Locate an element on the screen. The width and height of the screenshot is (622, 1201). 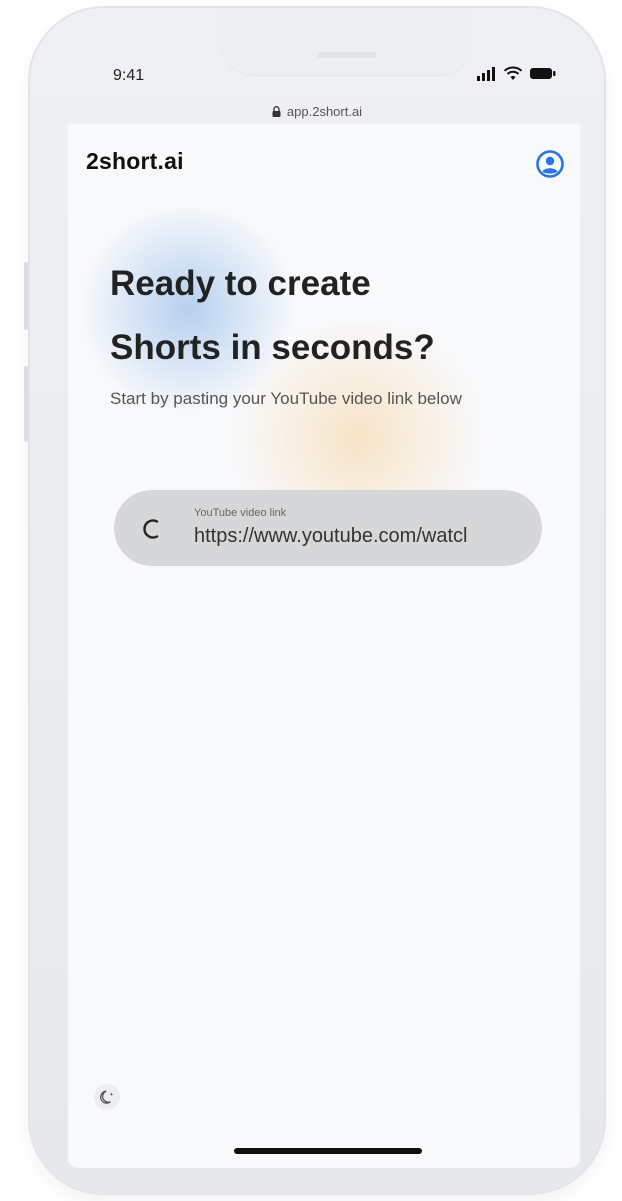
battery-icon is located at coordinates (543, 73).